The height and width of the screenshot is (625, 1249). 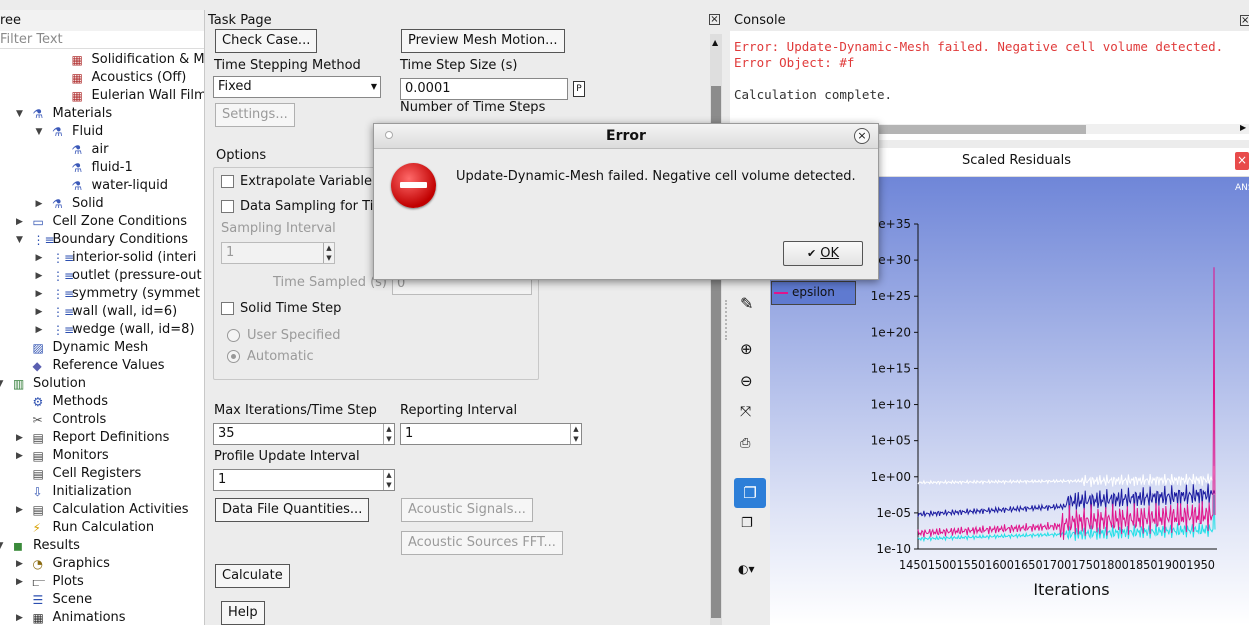 I want to click on profile-update-interval-label: Profile Update Interval, so click(x=287, y=456).